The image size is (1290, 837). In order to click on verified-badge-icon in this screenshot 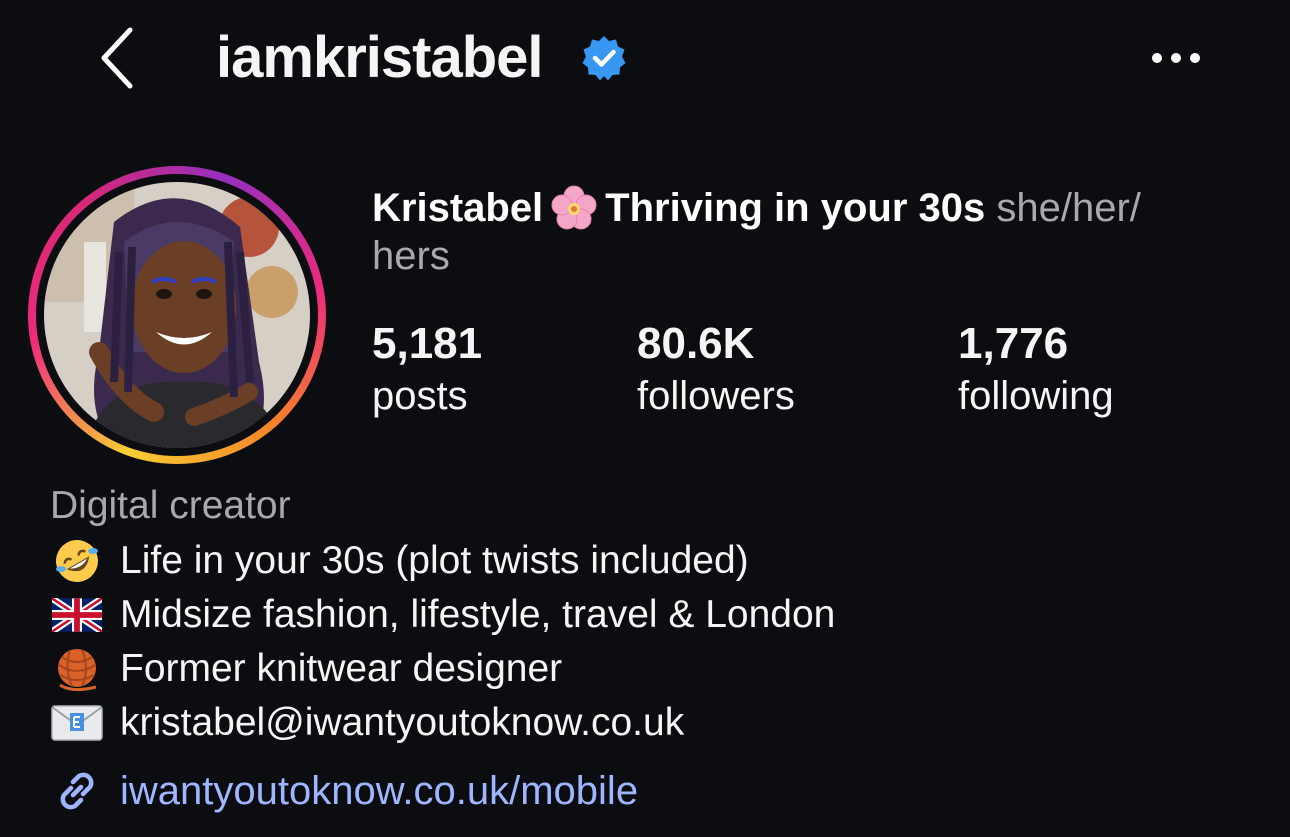, I will do `click(604, 58)`.